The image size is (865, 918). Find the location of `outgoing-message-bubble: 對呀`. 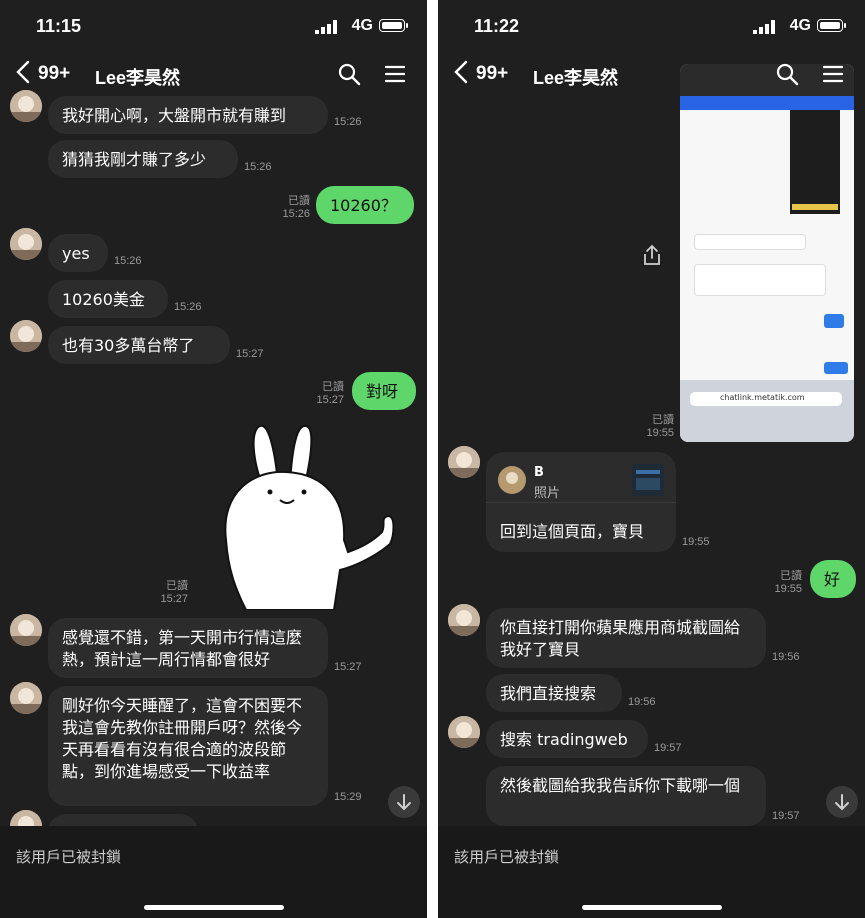

outgoing-message-bubble: 對呀 is located at coordinates (384, 391).